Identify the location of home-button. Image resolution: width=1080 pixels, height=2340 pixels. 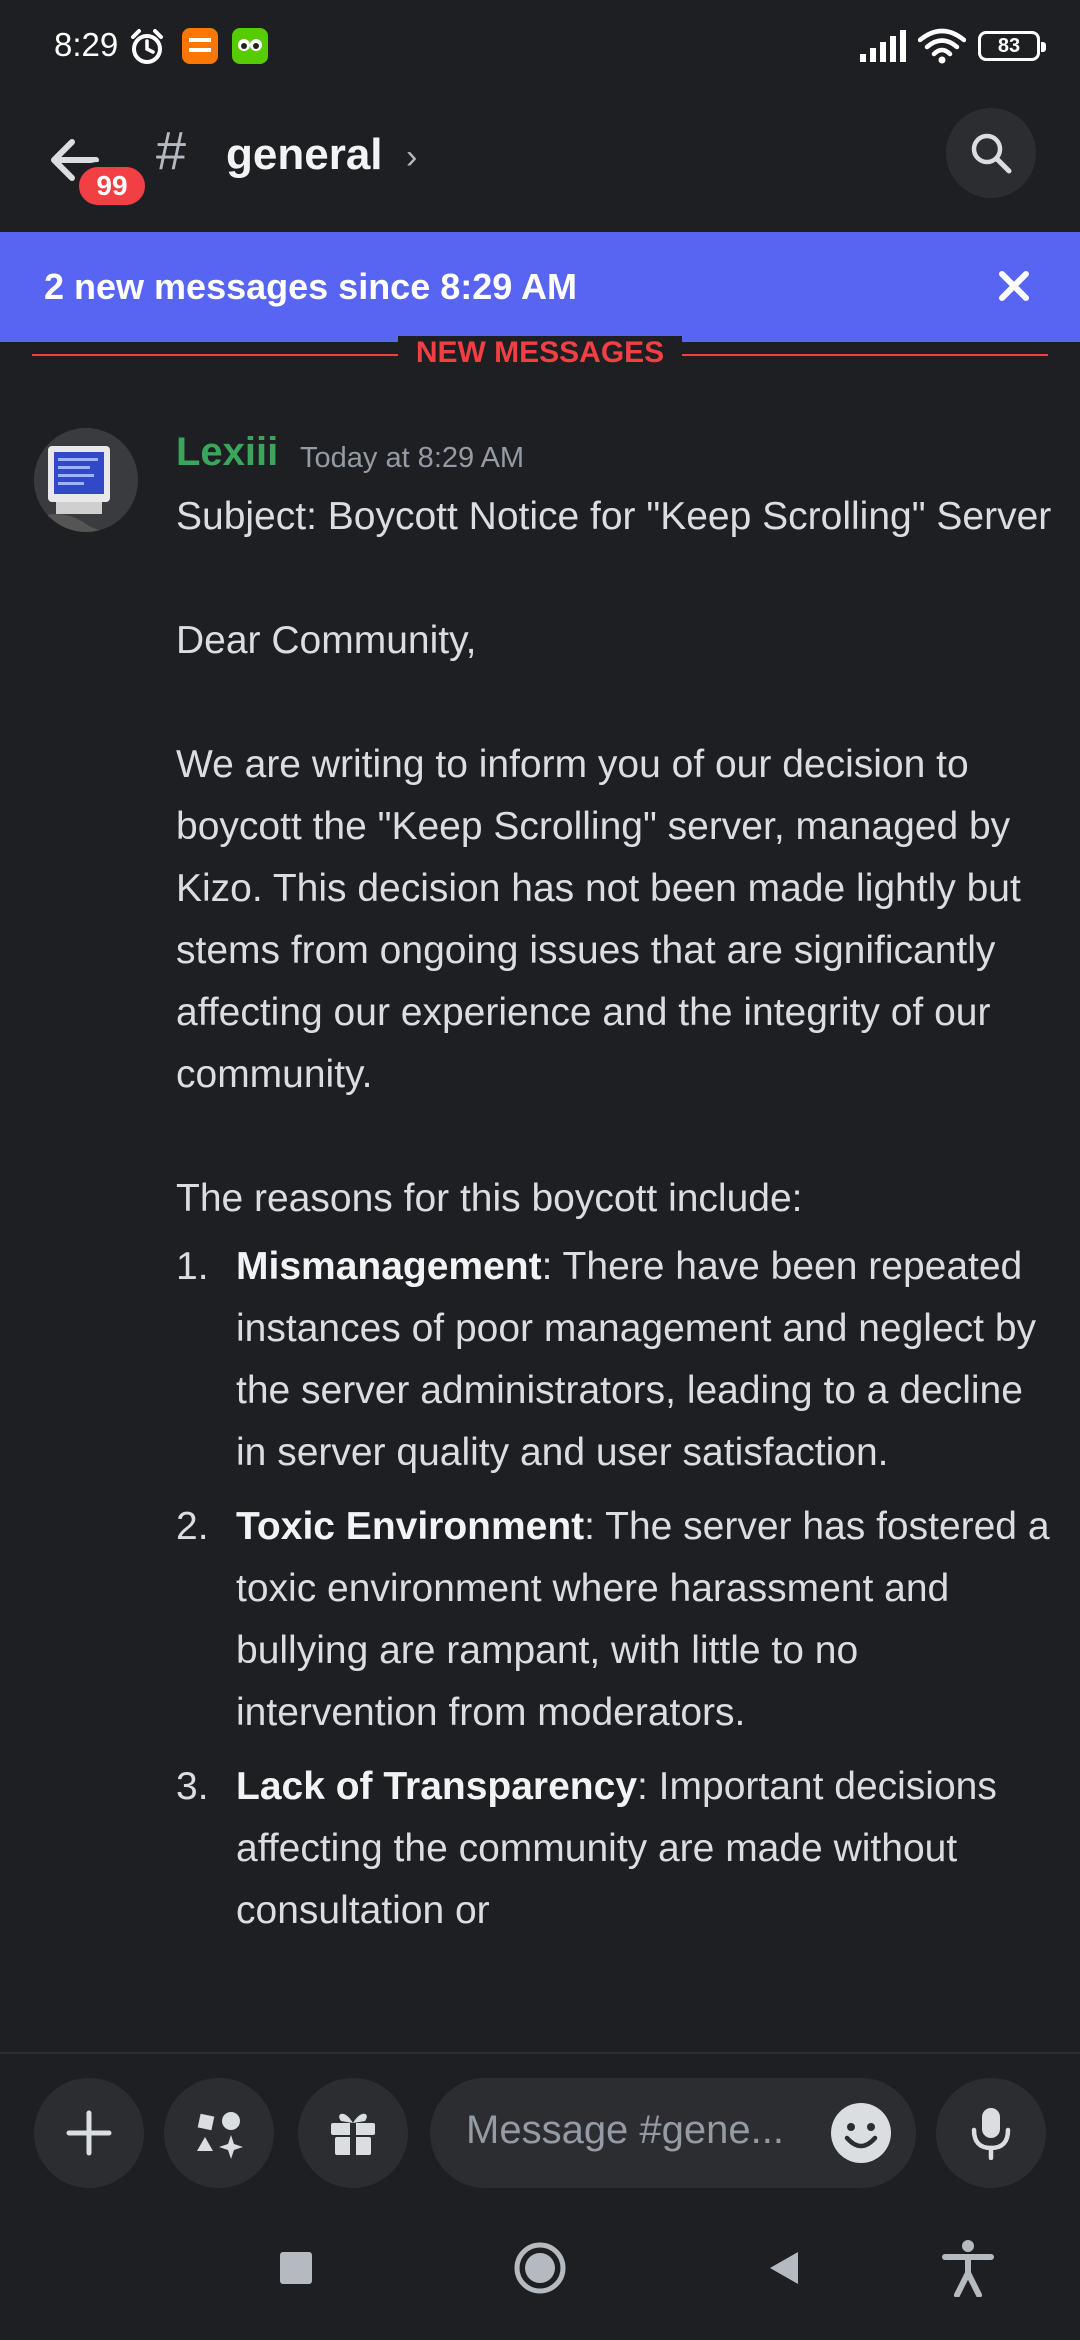
(540, 2268).